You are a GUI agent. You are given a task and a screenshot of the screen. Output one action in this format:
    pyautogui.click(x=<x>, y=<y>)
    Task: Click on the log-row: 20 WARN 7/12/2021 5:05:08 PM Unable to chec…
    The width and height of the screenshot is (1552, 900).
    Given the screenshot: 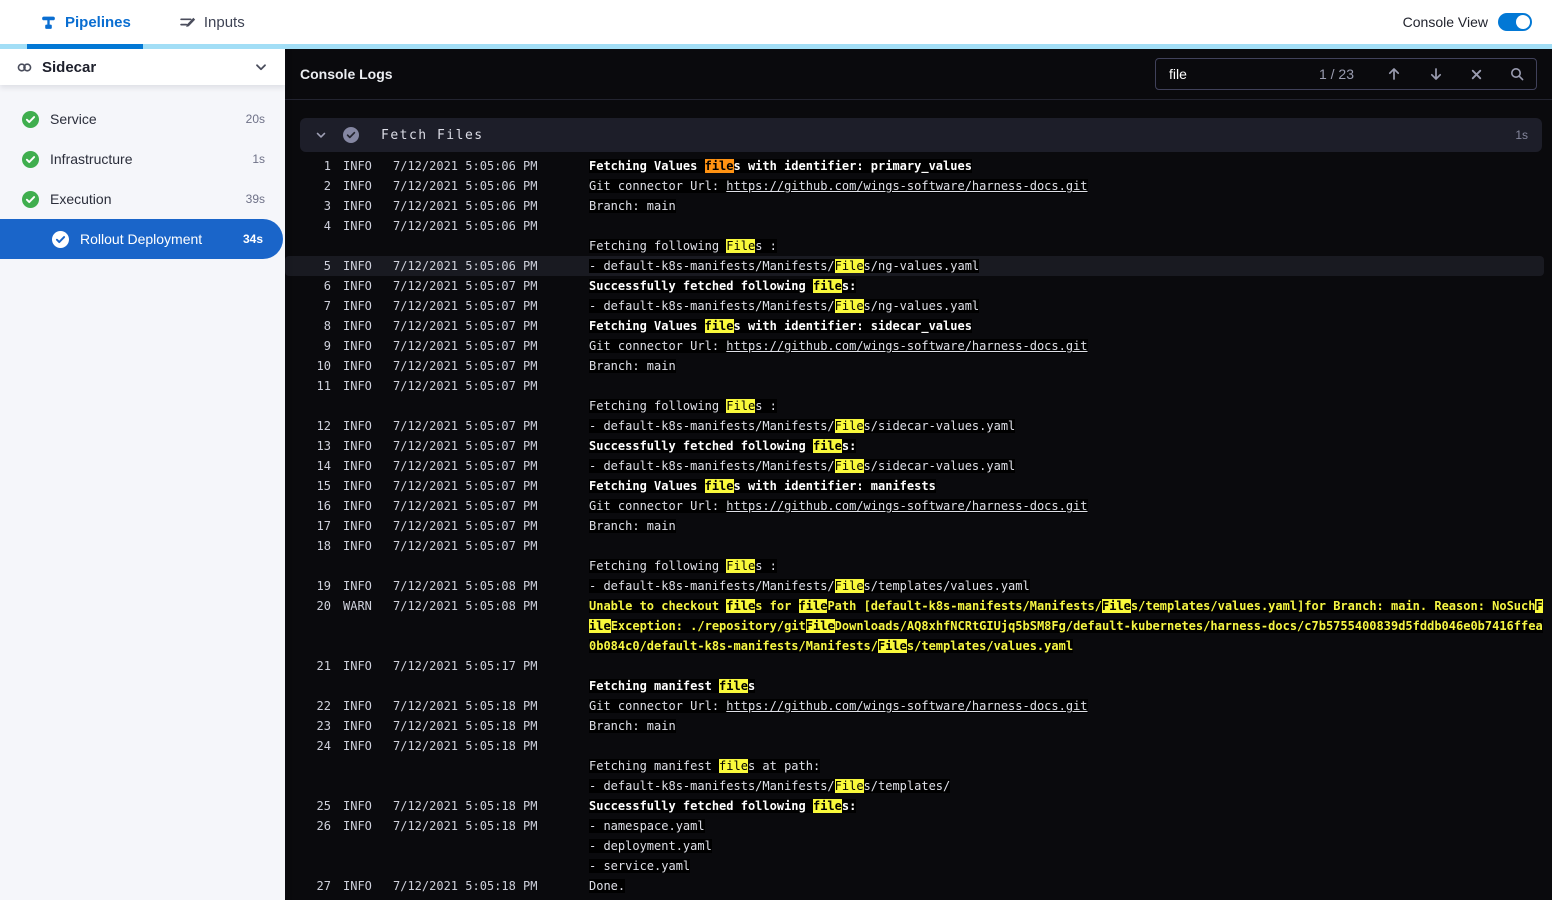 What is the action you would take?
    pyautogui.click(x=914, y=626)
    